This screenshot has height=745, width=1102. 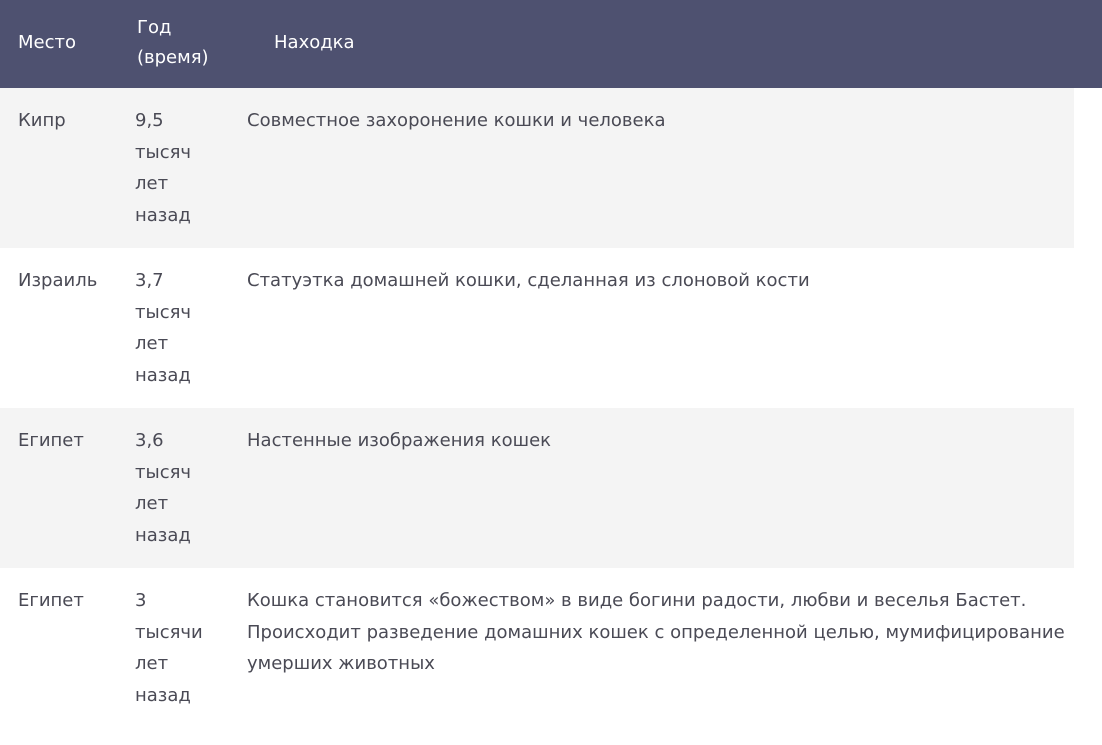 What do you see at coordinates (163, 168) in the screenshot?
I see `cell-year: 9,5 тысяч лет назад` at bounding box center [163, 168].